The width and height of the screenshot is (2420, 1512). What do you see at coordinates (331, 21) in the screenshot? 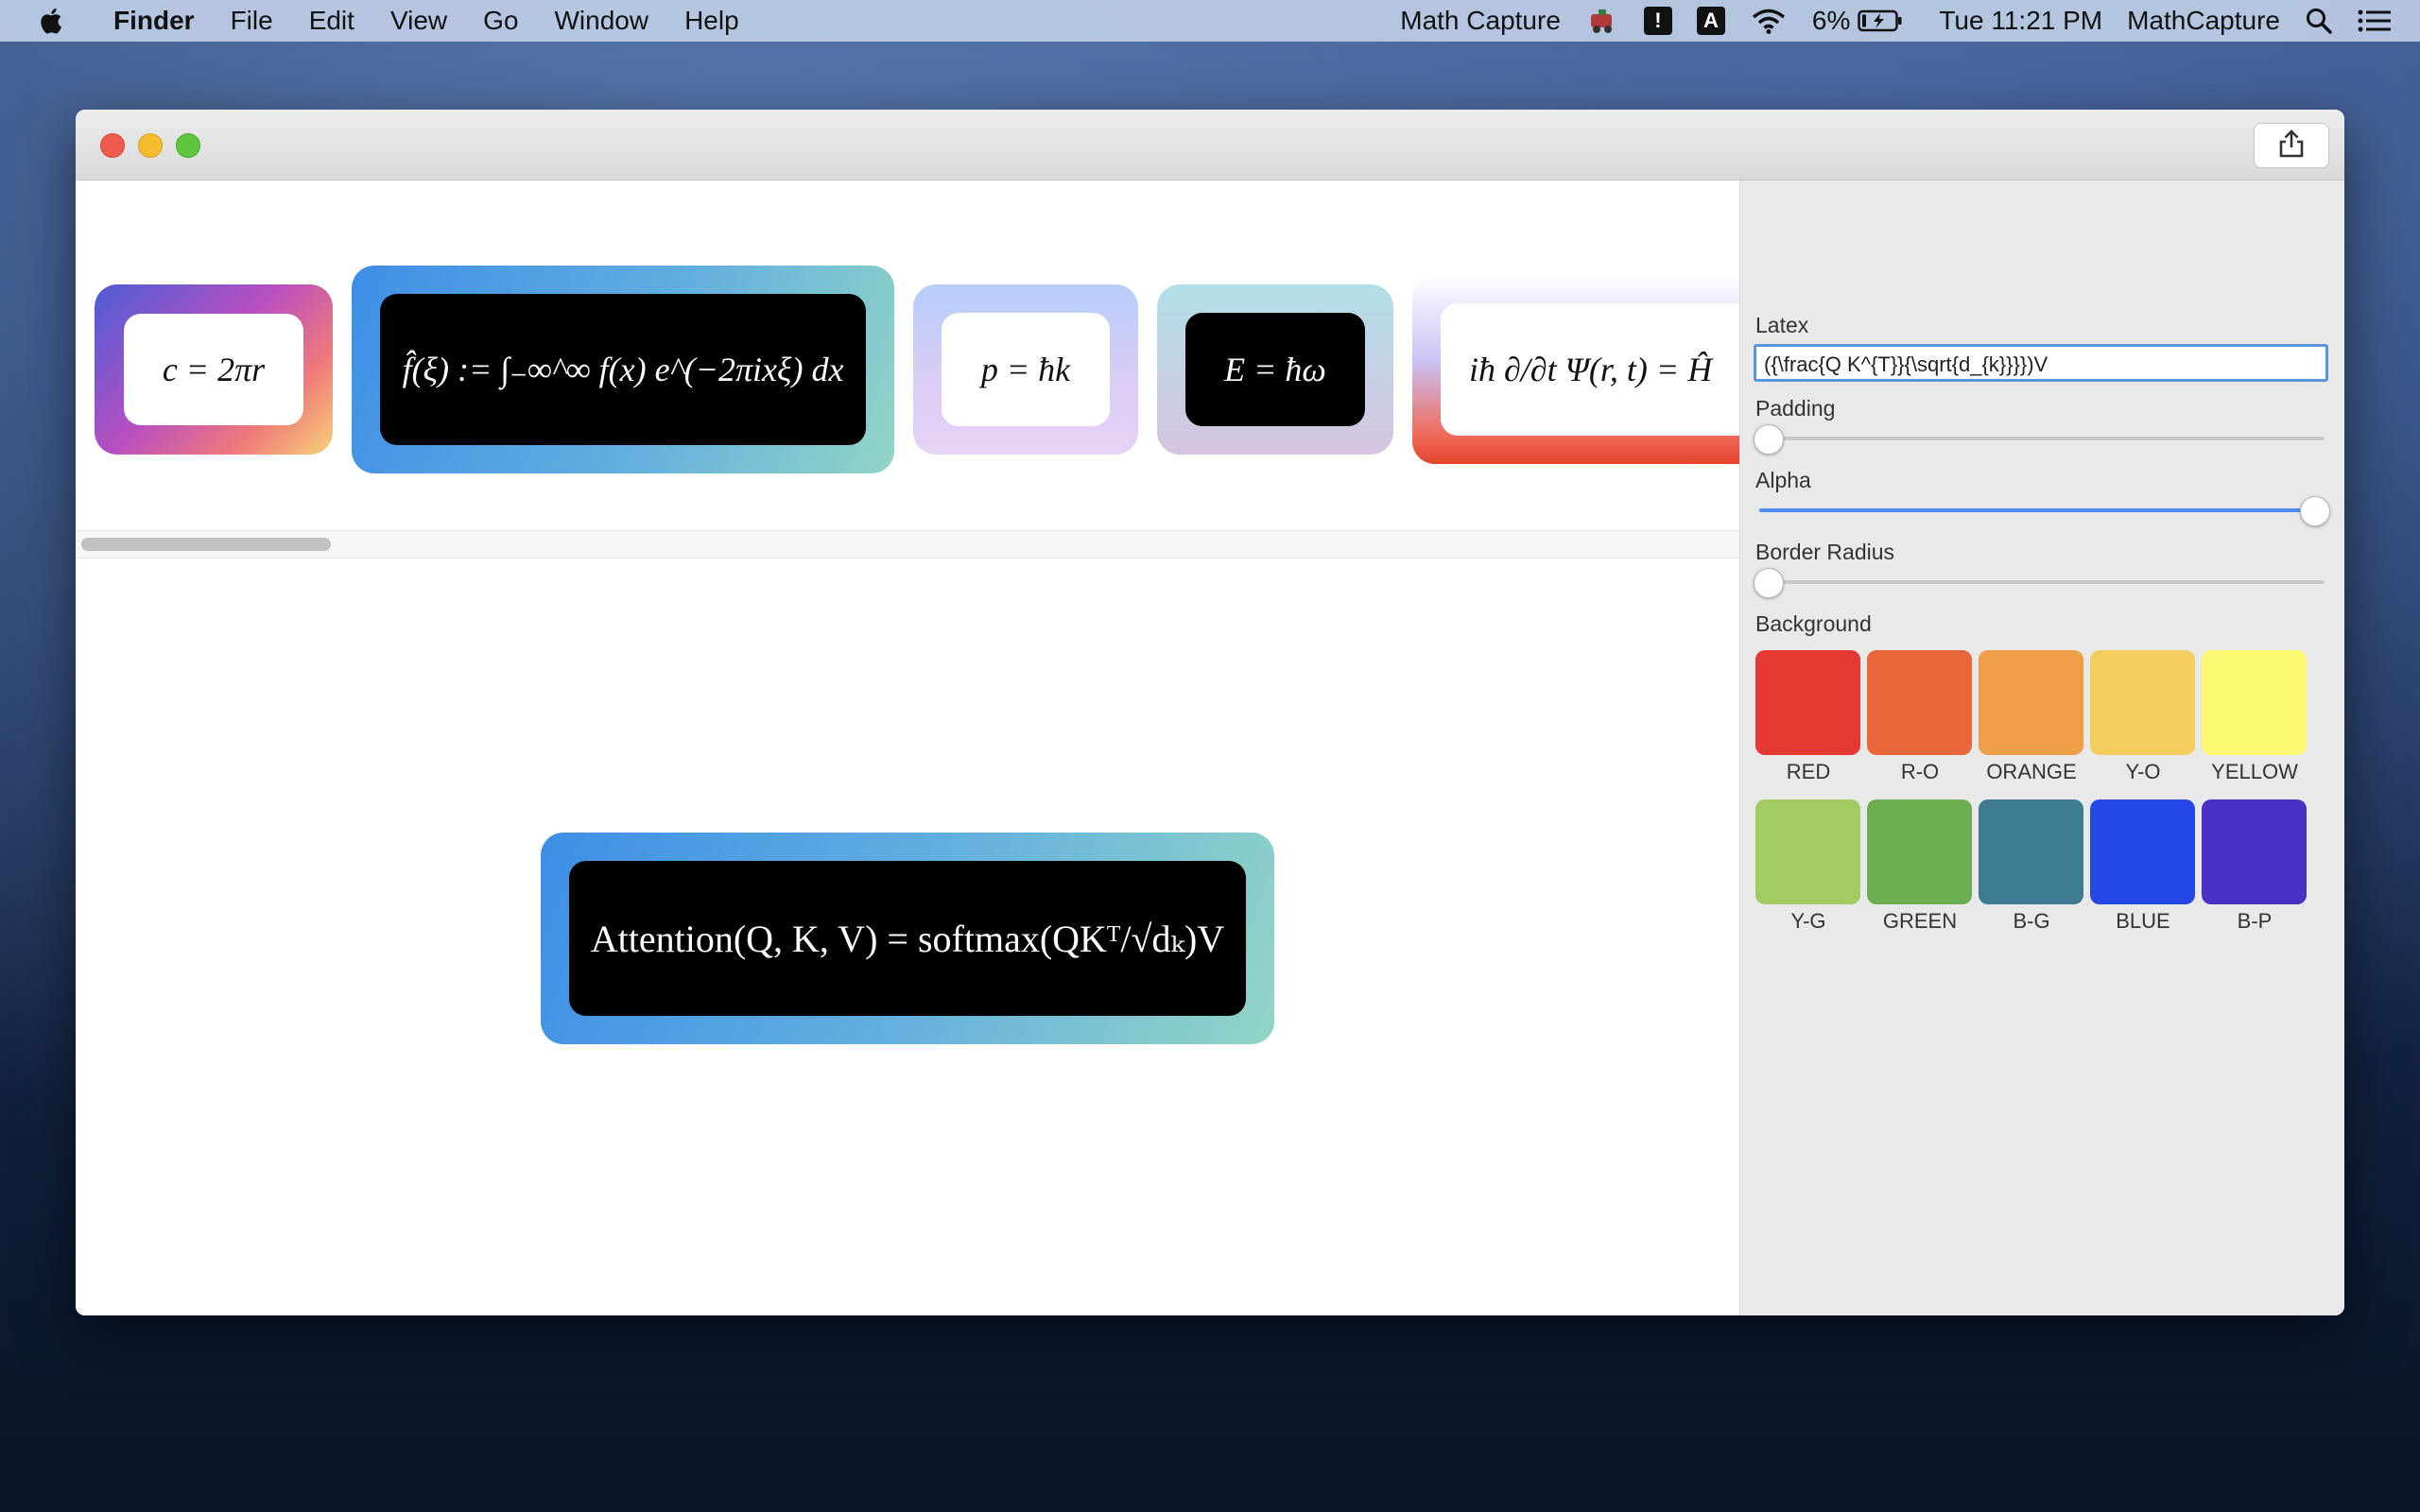
I see `menu-edit: Edit` at bounding box center [331, 21].